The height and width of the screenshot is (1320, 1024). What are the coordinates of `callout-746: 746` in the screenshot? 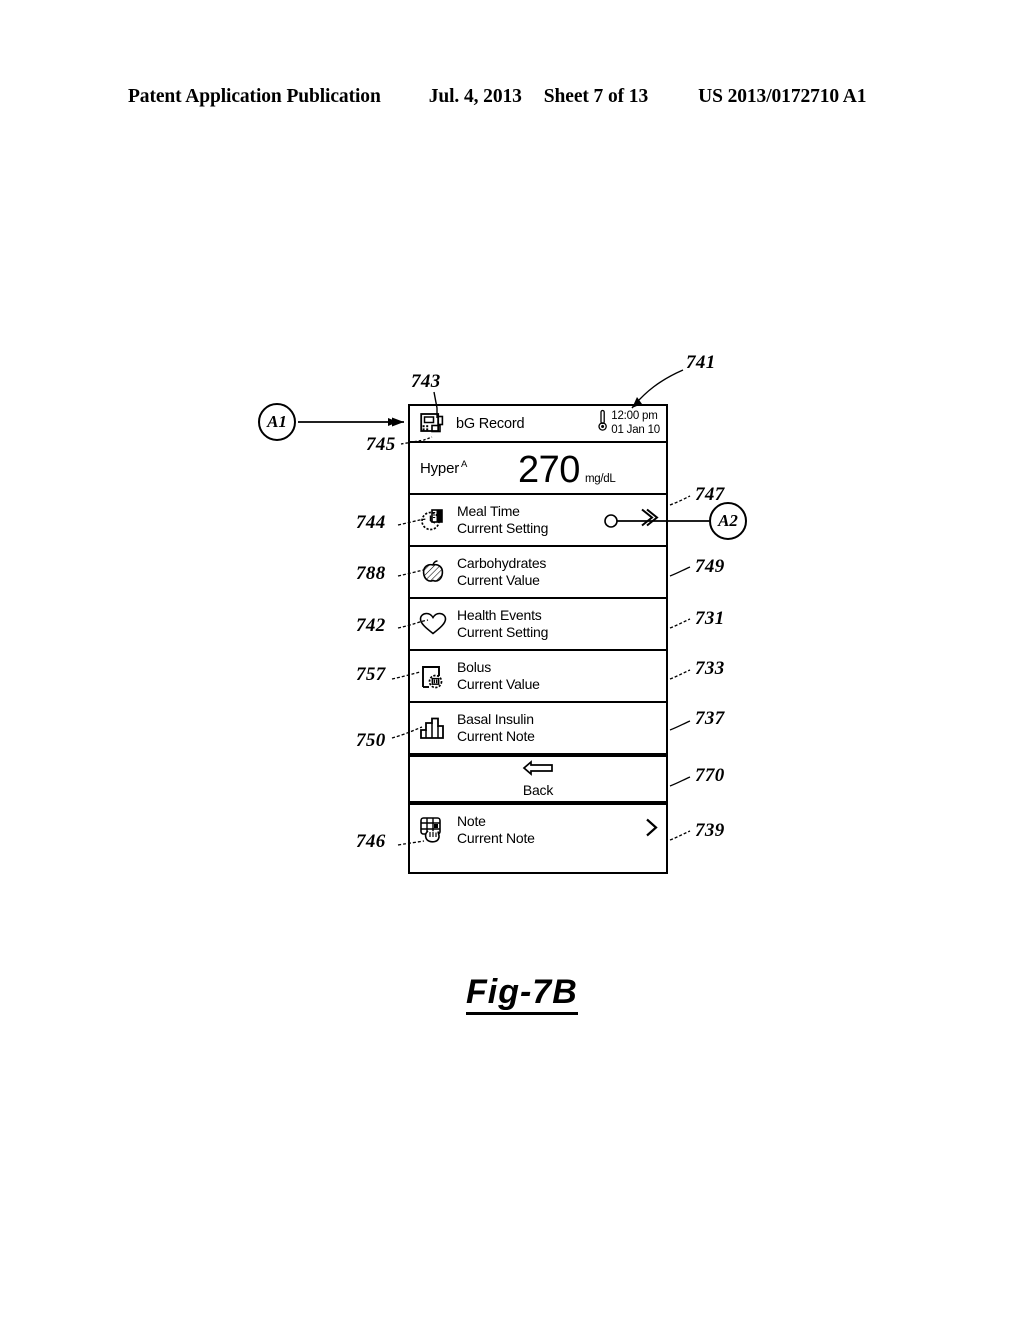 It's located at (371, 841).